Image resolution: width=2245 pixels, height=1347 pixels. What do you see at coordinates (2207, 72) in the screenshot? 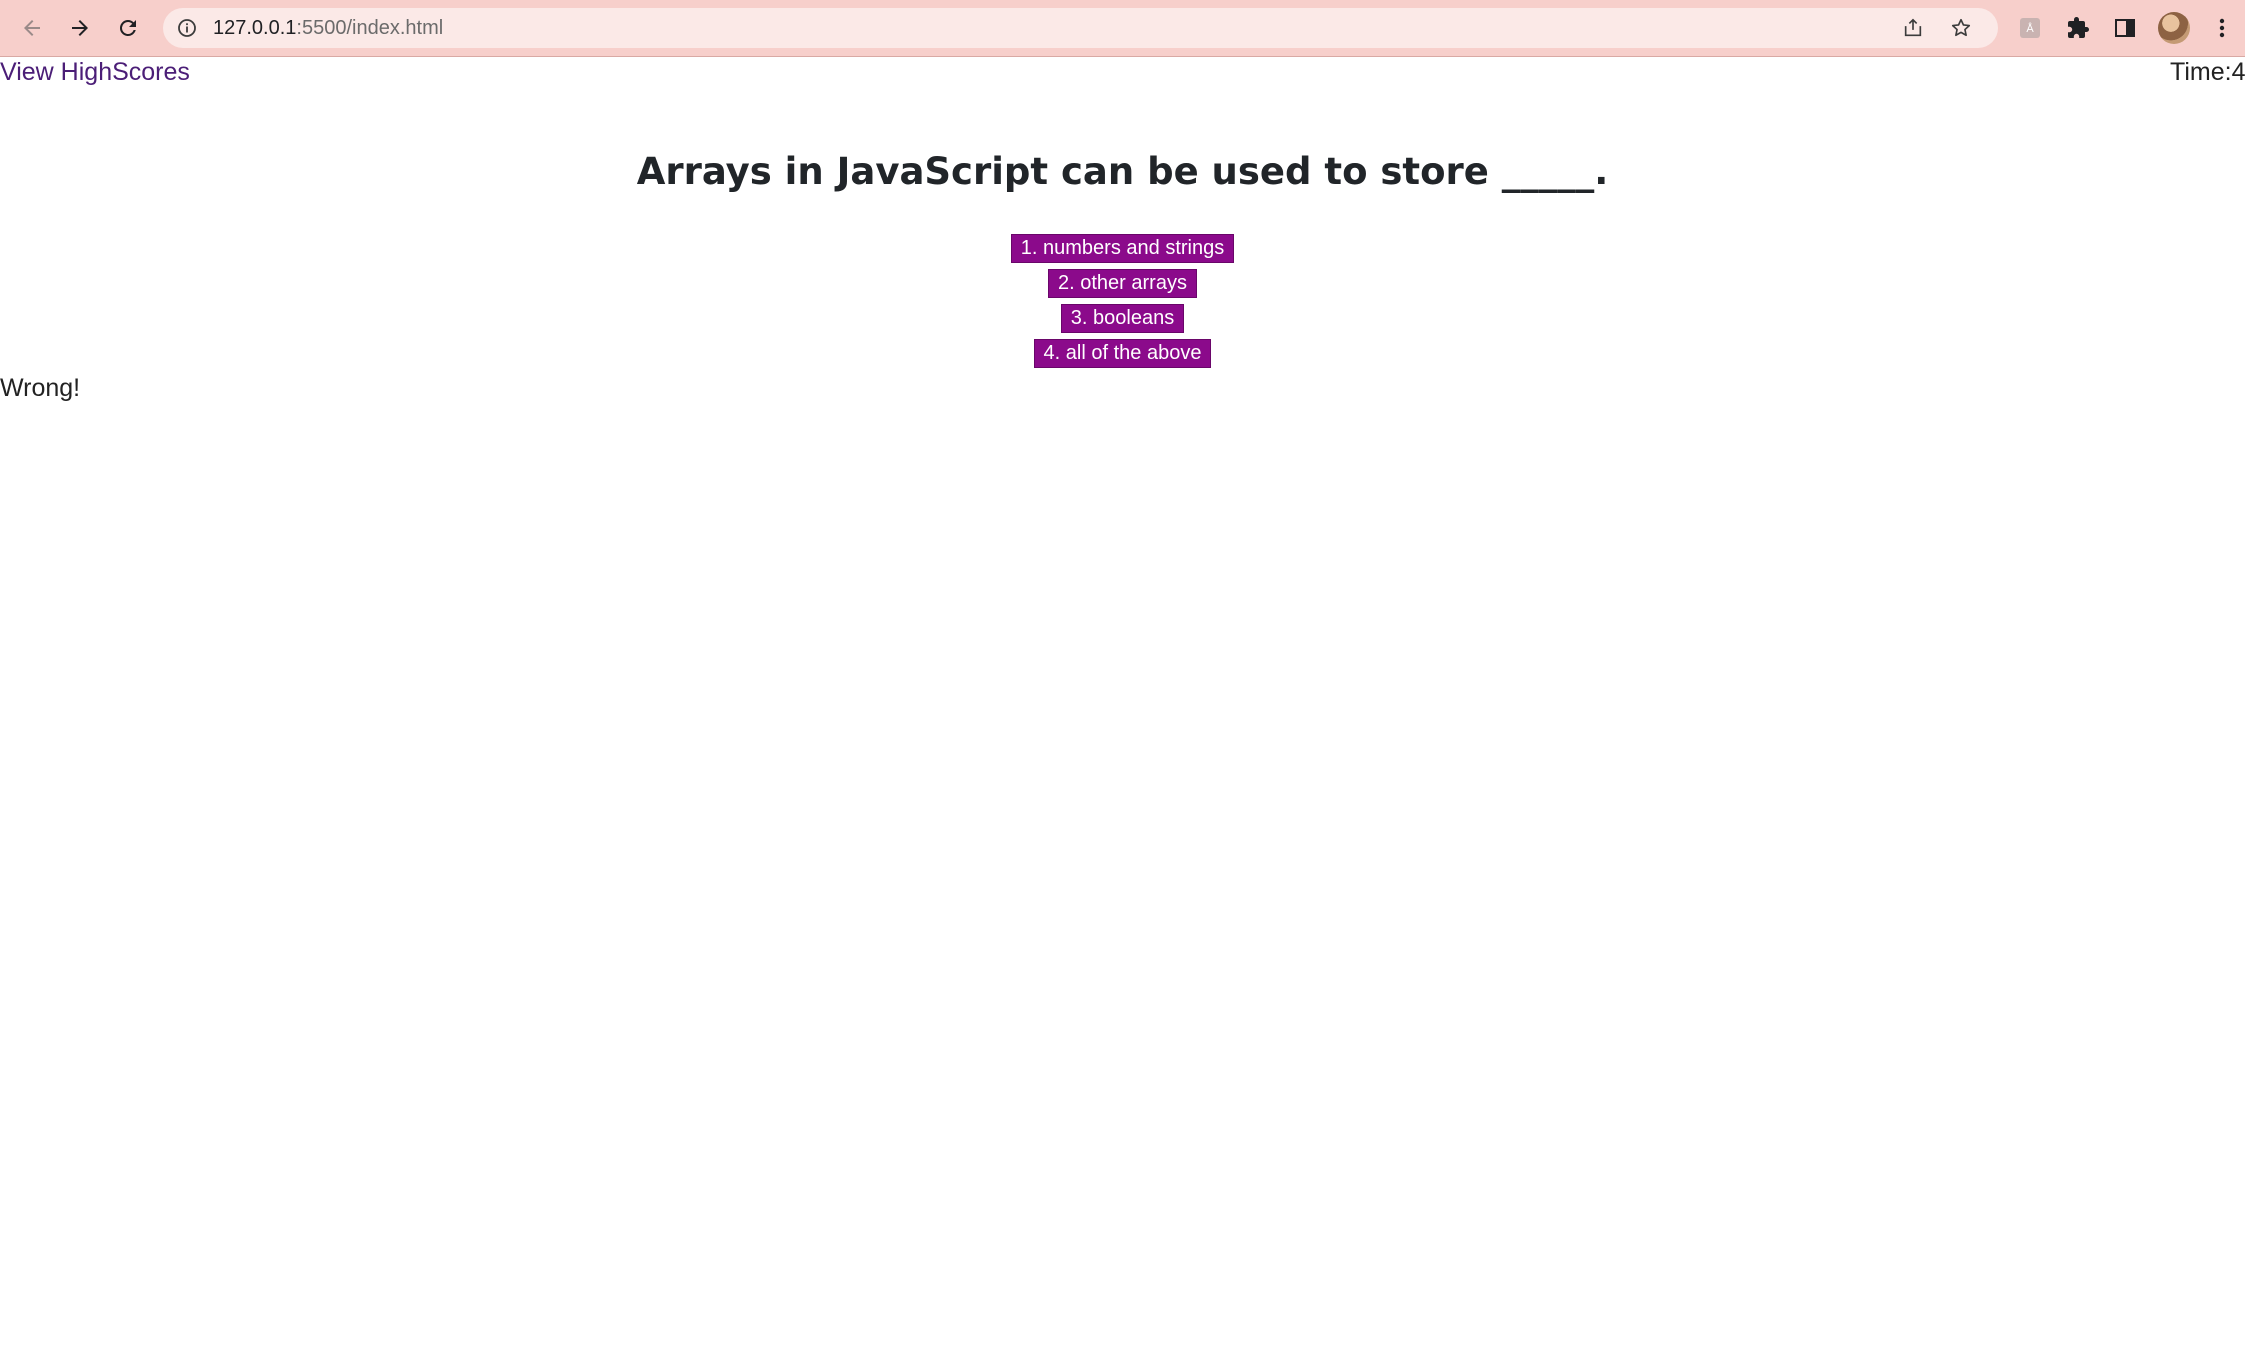
I see `timer-display: Time:48` at bounding box center [2207, 72].